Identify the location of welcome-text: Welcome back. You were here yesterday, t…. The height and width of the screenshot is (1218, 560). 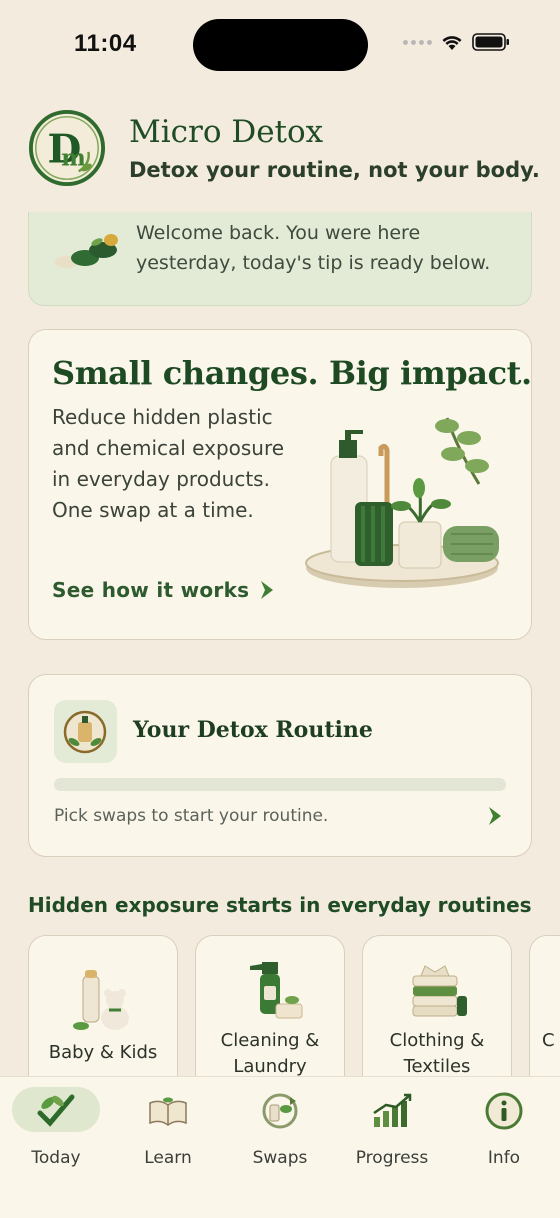
(313, 248).